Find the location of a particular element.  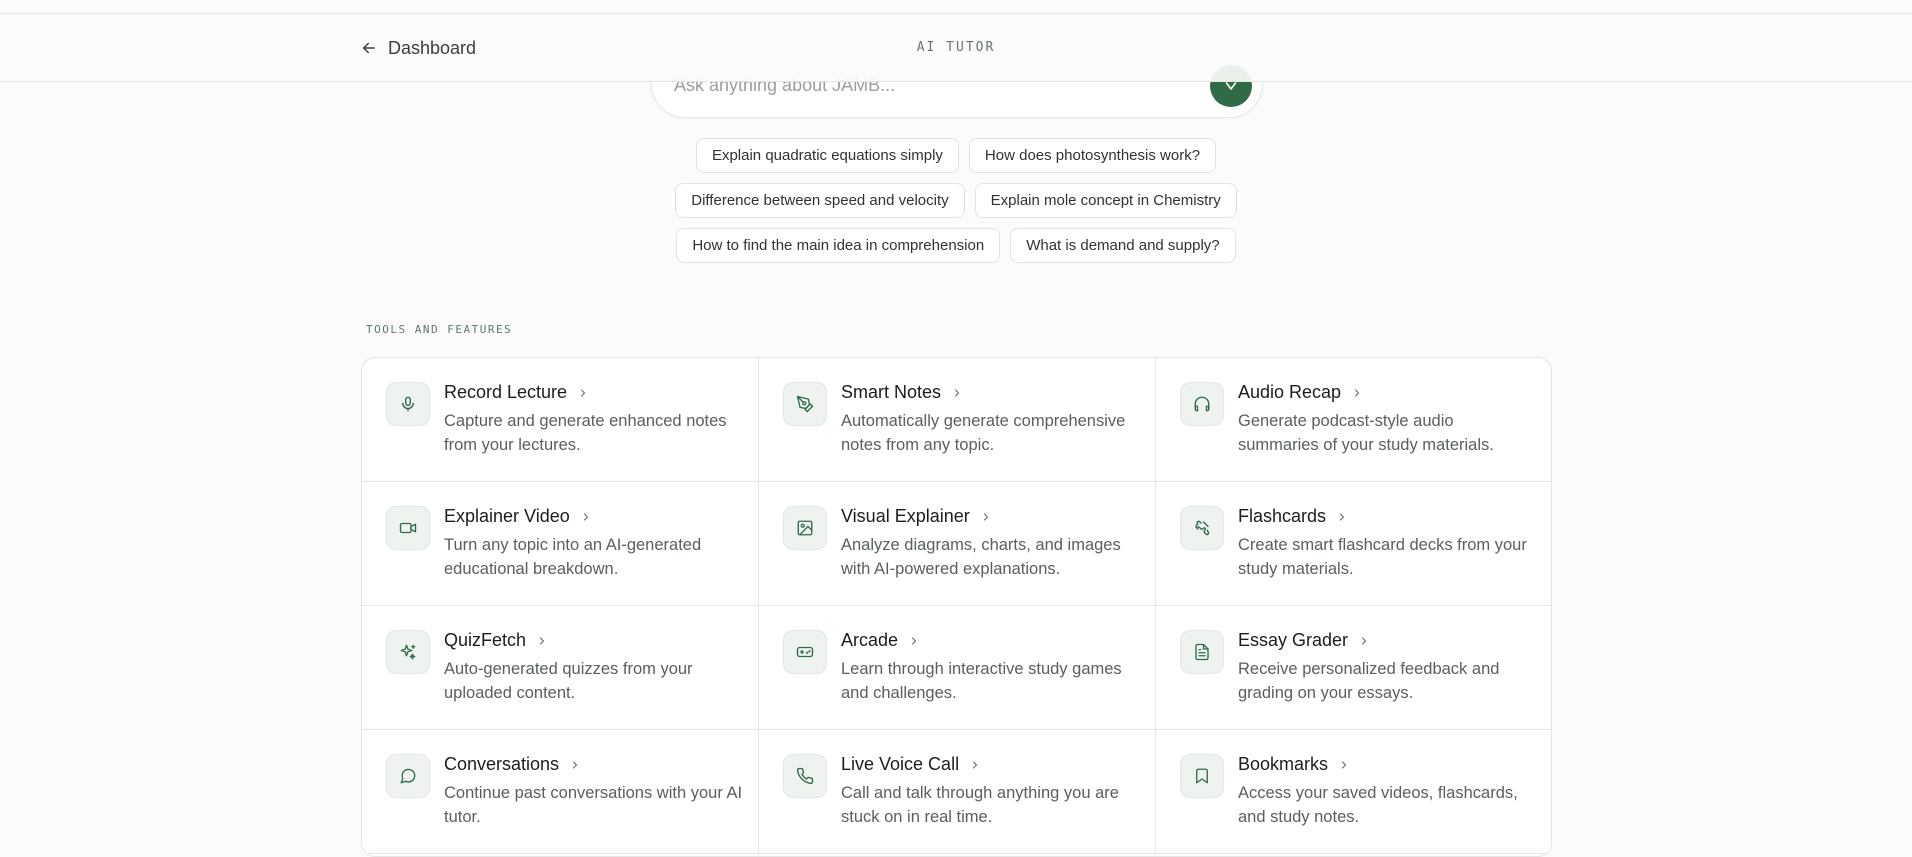

card-title-text: QuizFetch is located at coordinates (485, 640).